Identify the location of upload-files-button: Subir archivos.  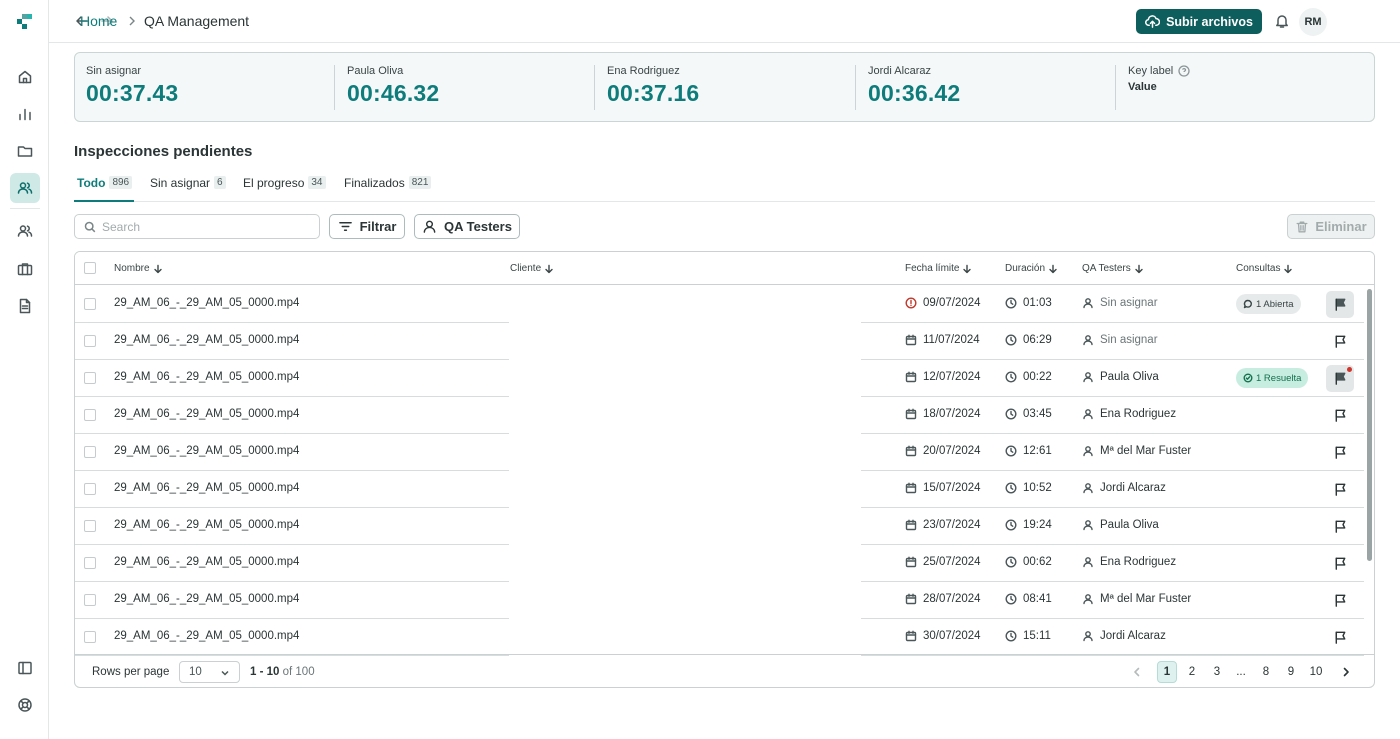
(1199, 21).